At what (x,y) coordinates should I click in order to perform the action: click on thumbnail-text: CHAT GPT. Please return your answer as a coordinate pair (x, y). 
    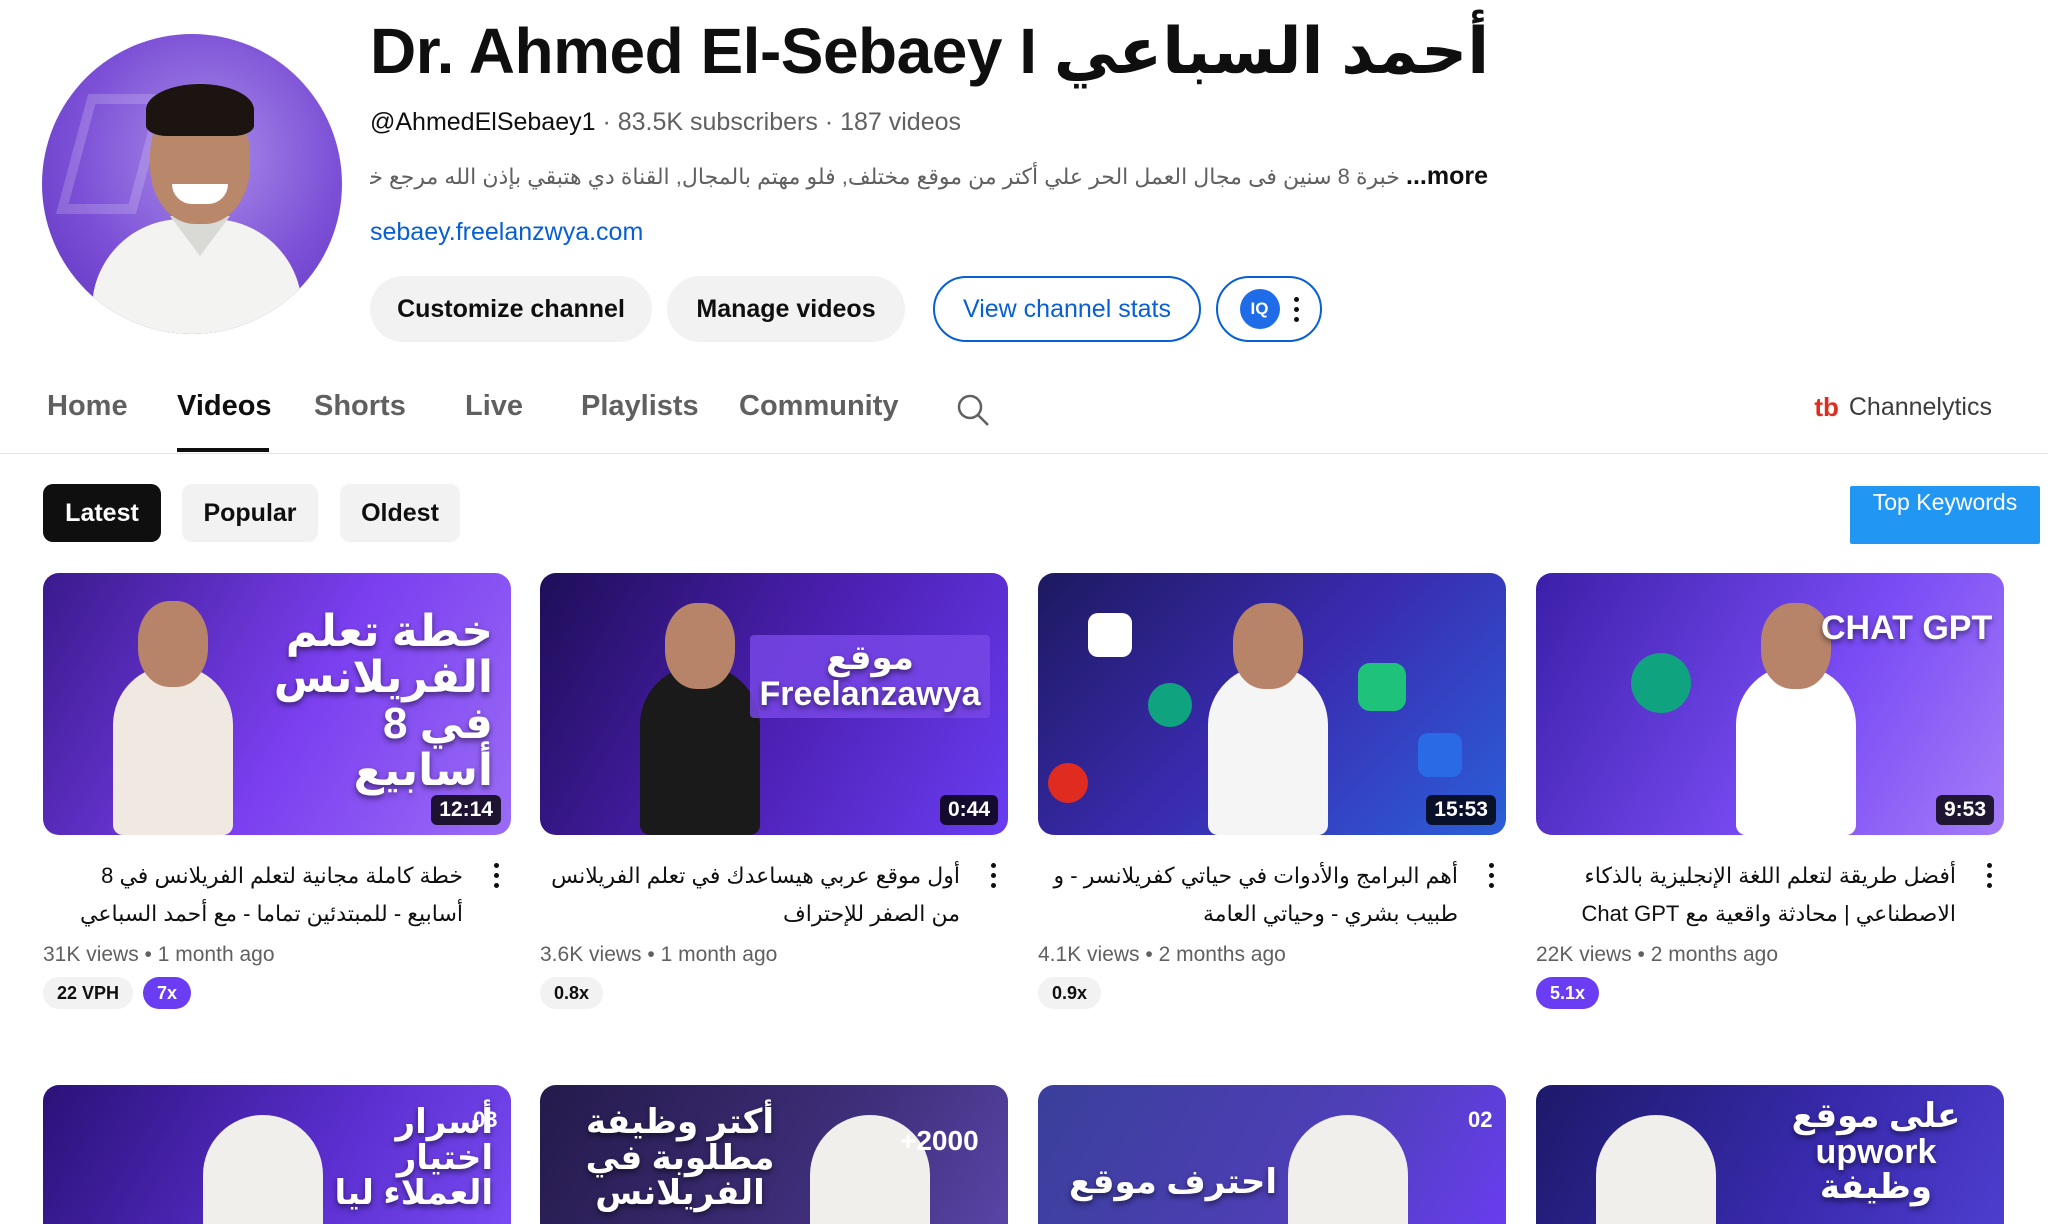
    Looking at the image, I should click on (1907, 628).